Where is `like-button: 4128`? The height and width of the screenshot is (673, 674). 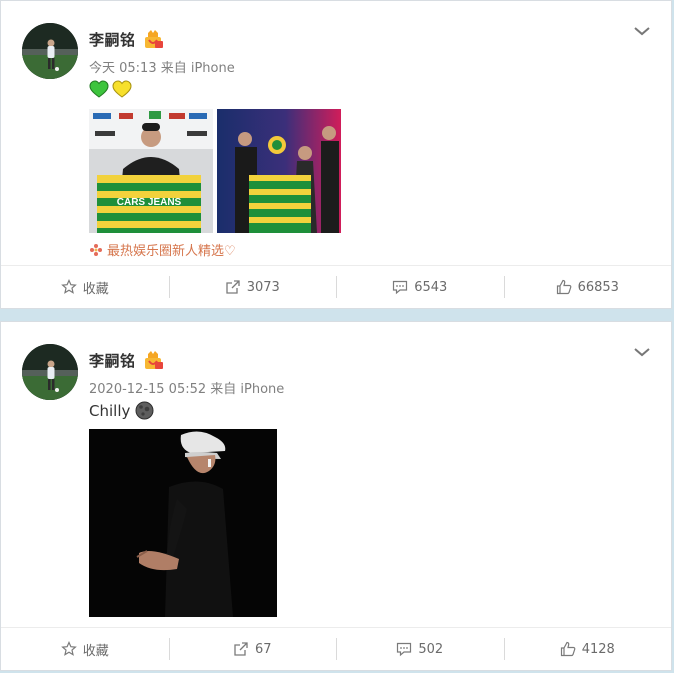 like-button: 4128 is located at coordinates (587, 649).